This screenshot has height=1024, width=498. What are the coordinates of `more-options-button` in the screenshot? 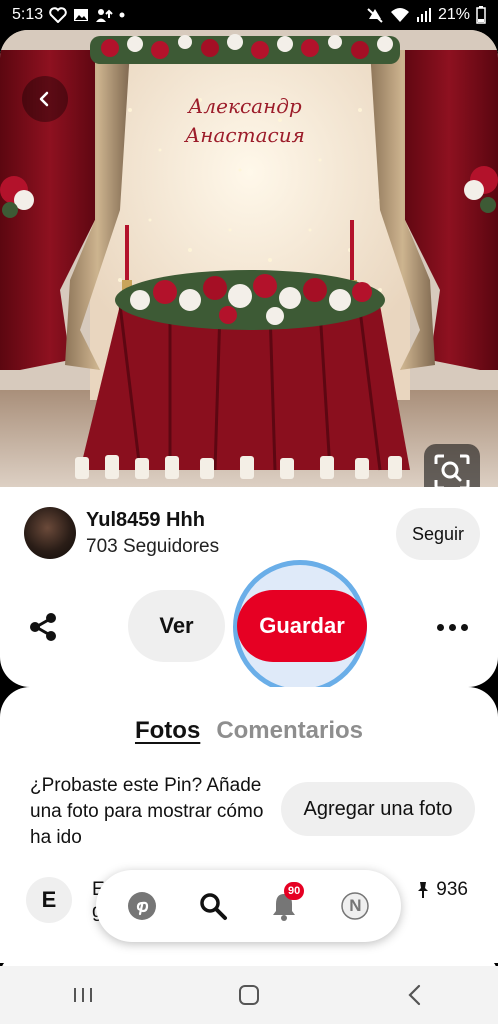 It's located at (452, 627).